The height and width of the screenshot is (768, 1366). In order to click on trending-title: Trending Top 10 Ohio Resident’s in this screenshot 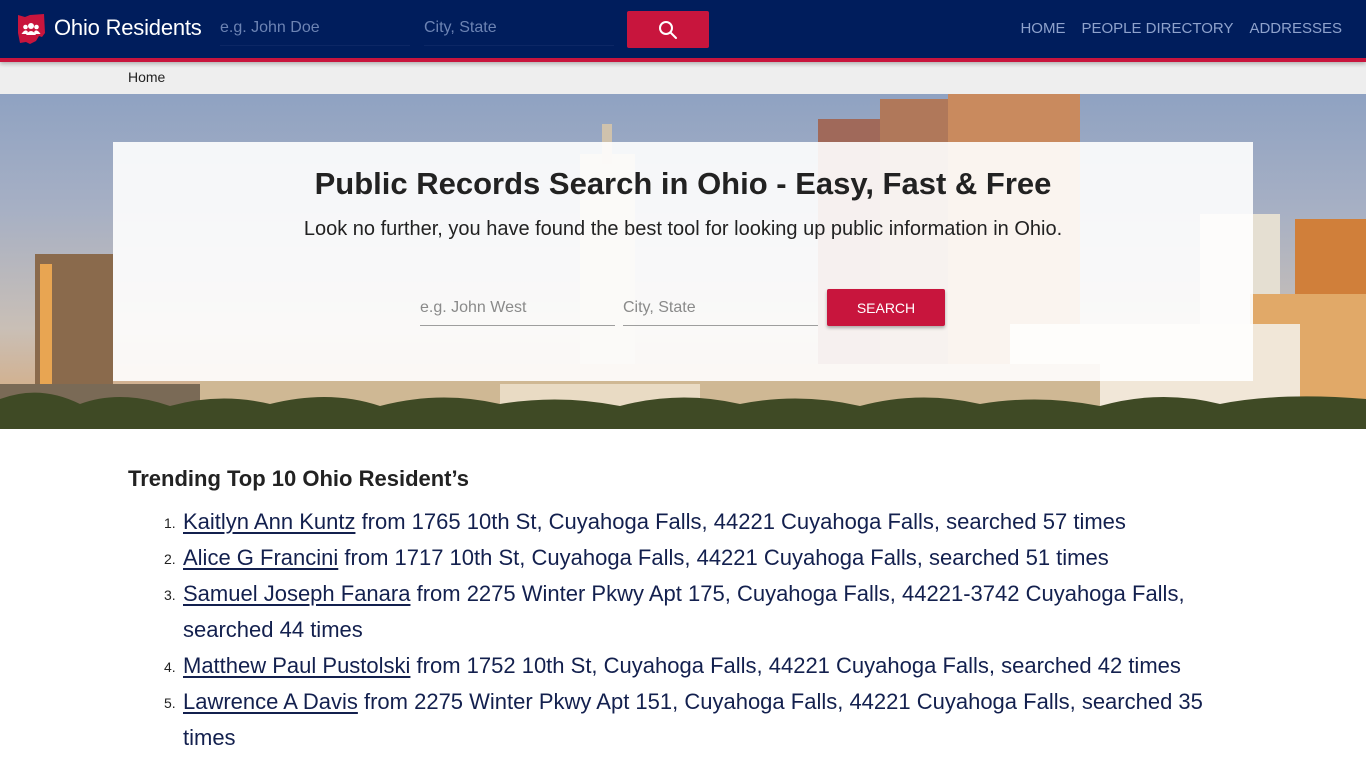, I will do `click(299, 478)`.